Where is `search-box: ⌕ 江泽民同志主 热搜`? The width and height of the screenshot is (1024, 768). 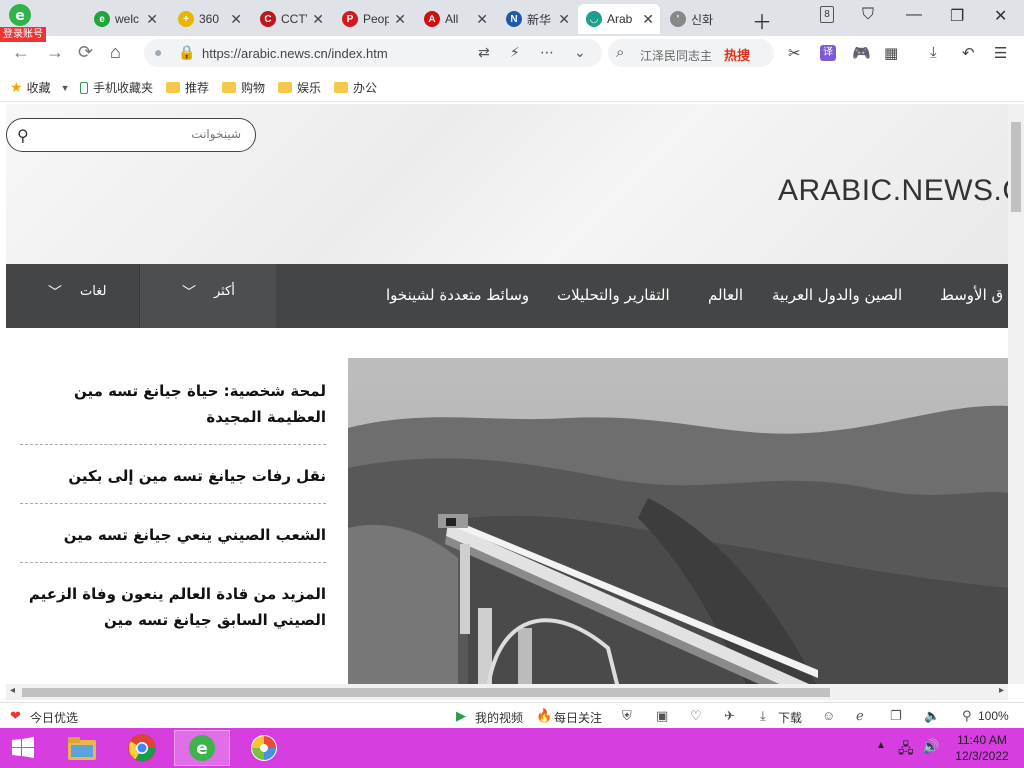
search-box: ⌕ 江泽民同志主 热搜 is located at coordinates (691, 53).